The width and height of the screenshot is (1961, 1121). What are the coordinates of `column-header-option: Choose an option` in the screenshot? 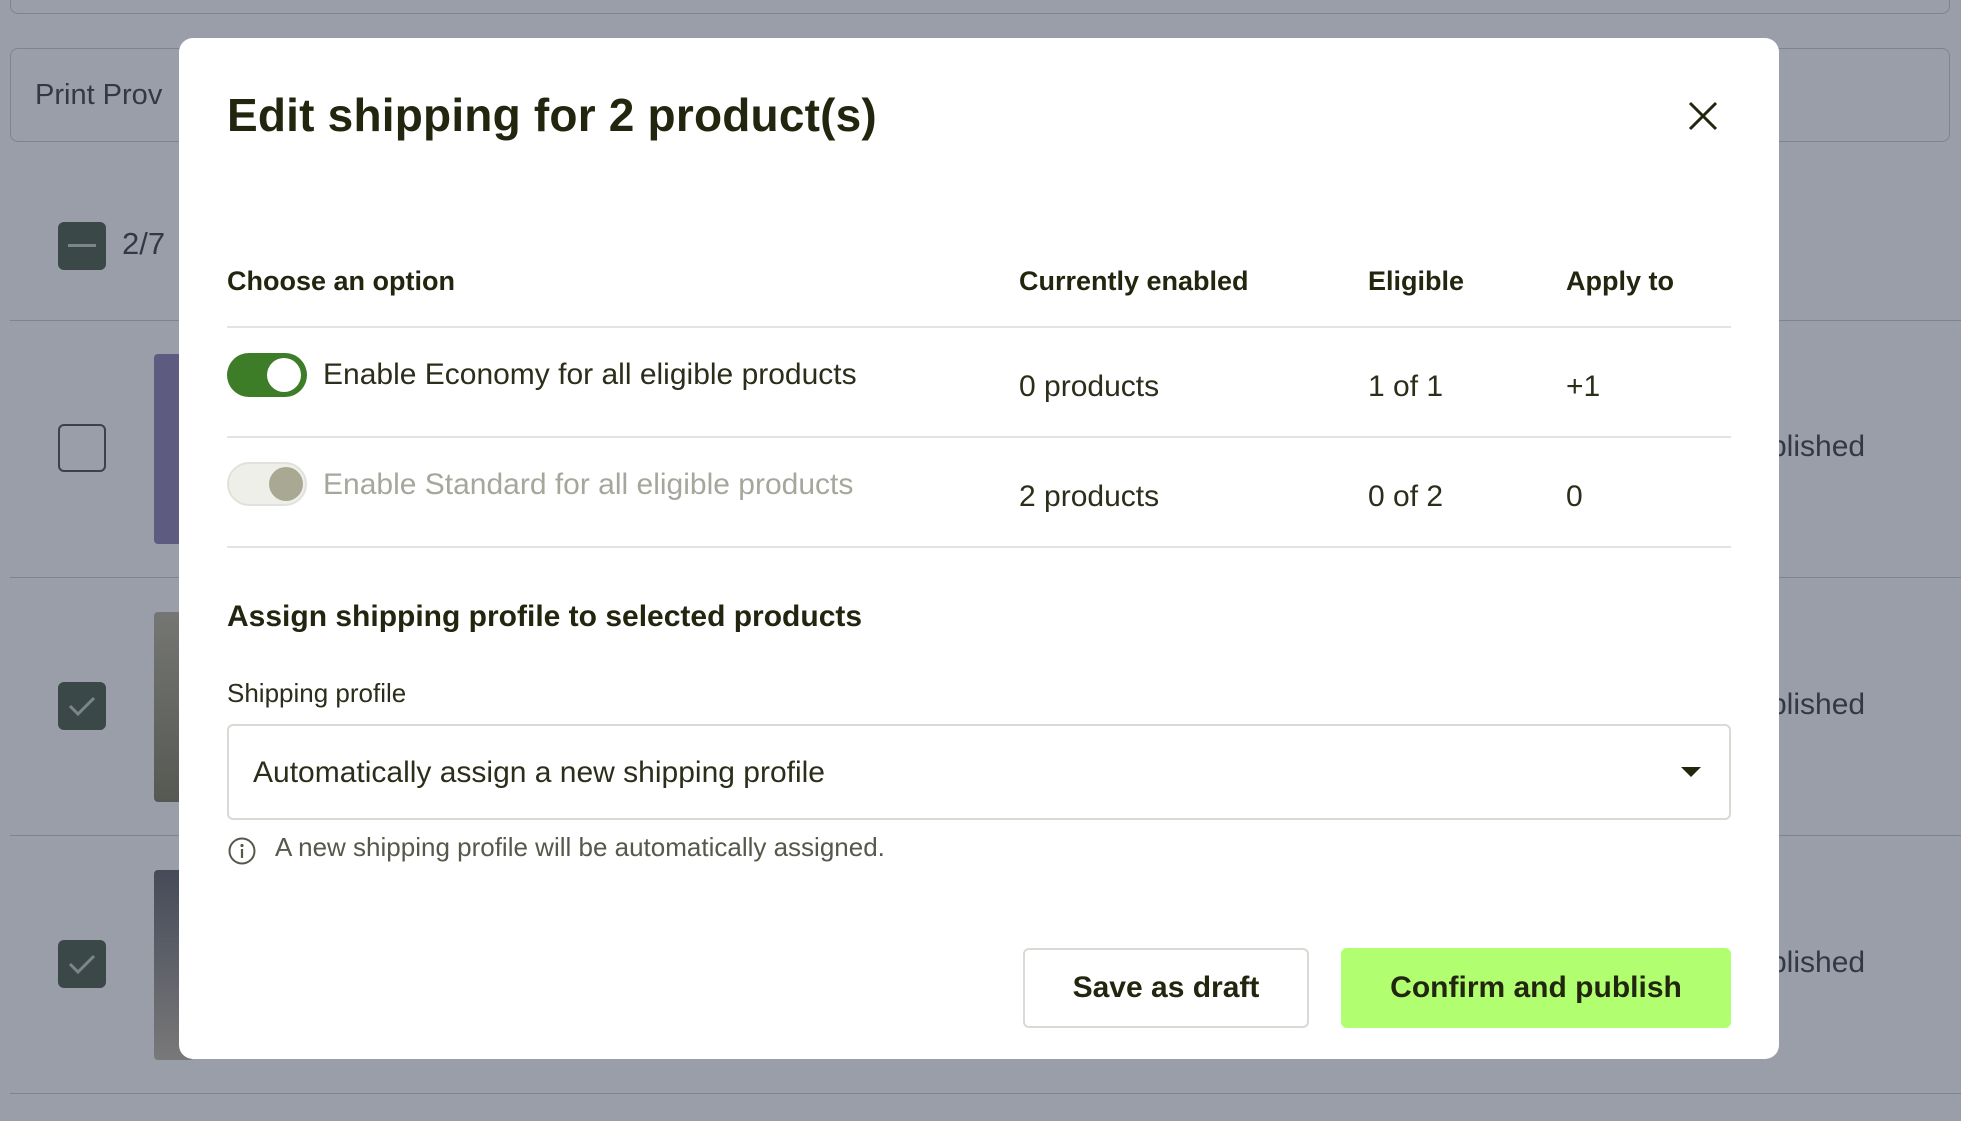 It's located at (341, 281).